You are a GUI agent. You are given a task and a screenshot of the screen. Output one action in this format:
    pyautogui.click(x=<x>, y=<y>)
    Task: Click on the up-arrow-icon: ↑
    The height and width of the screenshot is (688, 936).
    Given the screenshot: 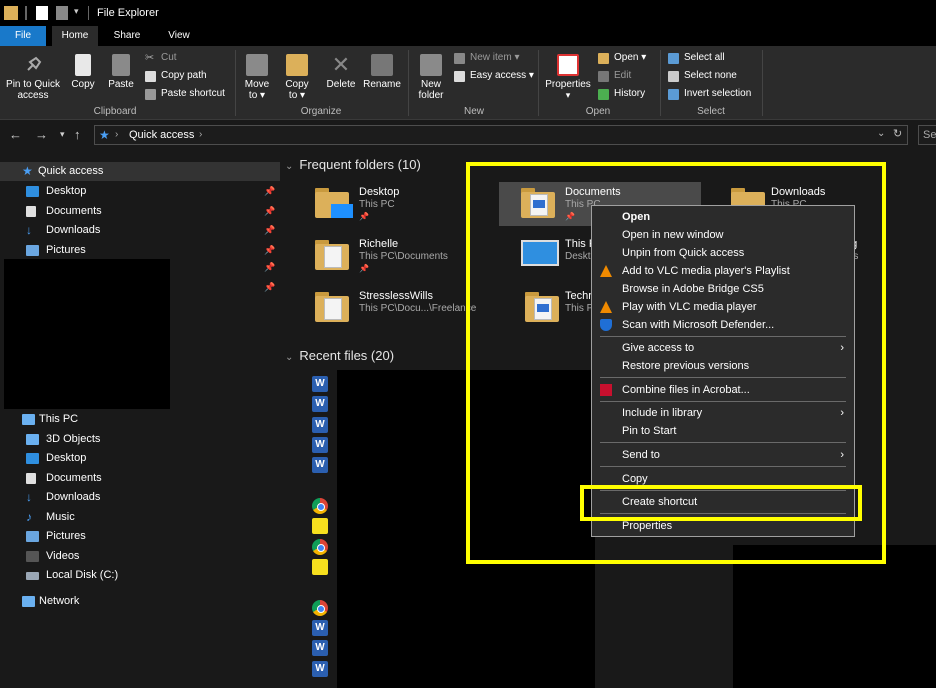 What is the action you would take?
    pyautogui.click(x=77, y=134)
    